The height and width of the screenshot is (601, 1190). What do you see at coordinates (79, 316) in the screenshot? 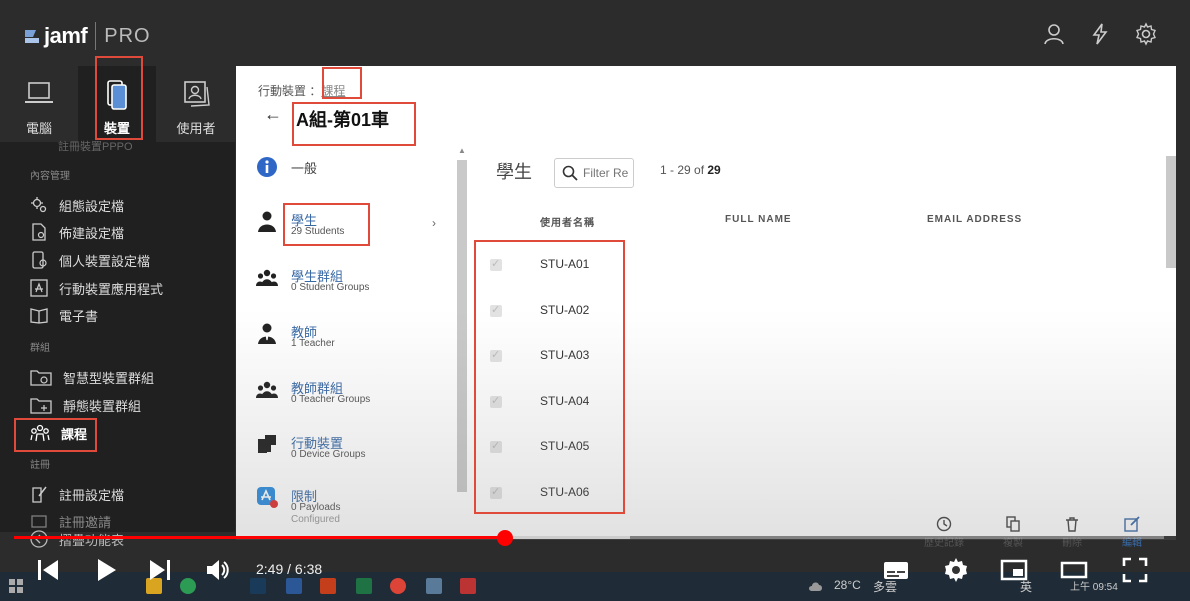
I see `sidebar-item-label: 電子書` at bounding box center [79, 316].